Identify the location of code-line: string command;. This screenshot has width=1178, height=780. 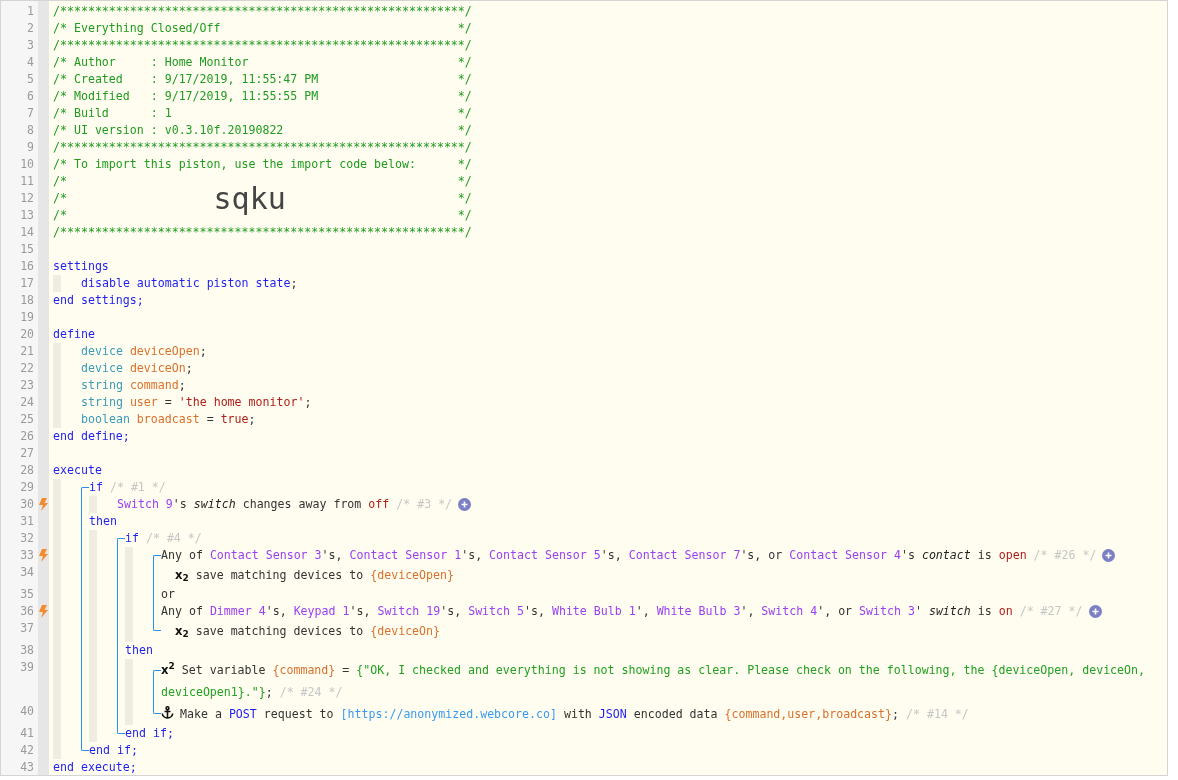
(133, 385).